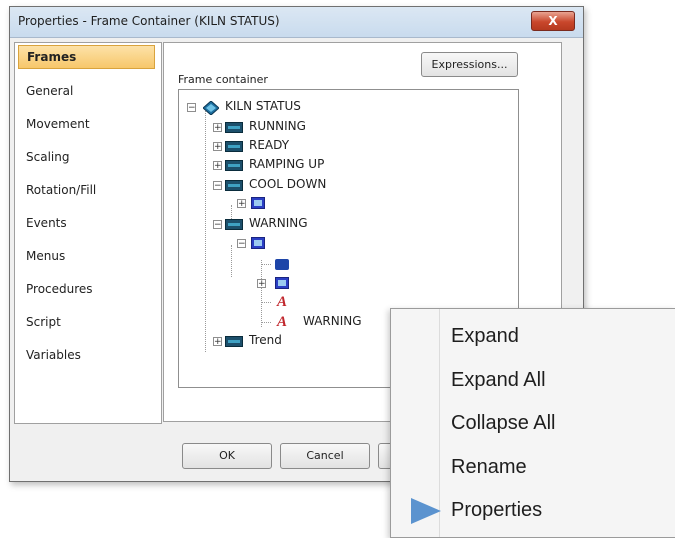 The image size is (675, 538). I want to click on category-frames: Frames, so click(86, 57).